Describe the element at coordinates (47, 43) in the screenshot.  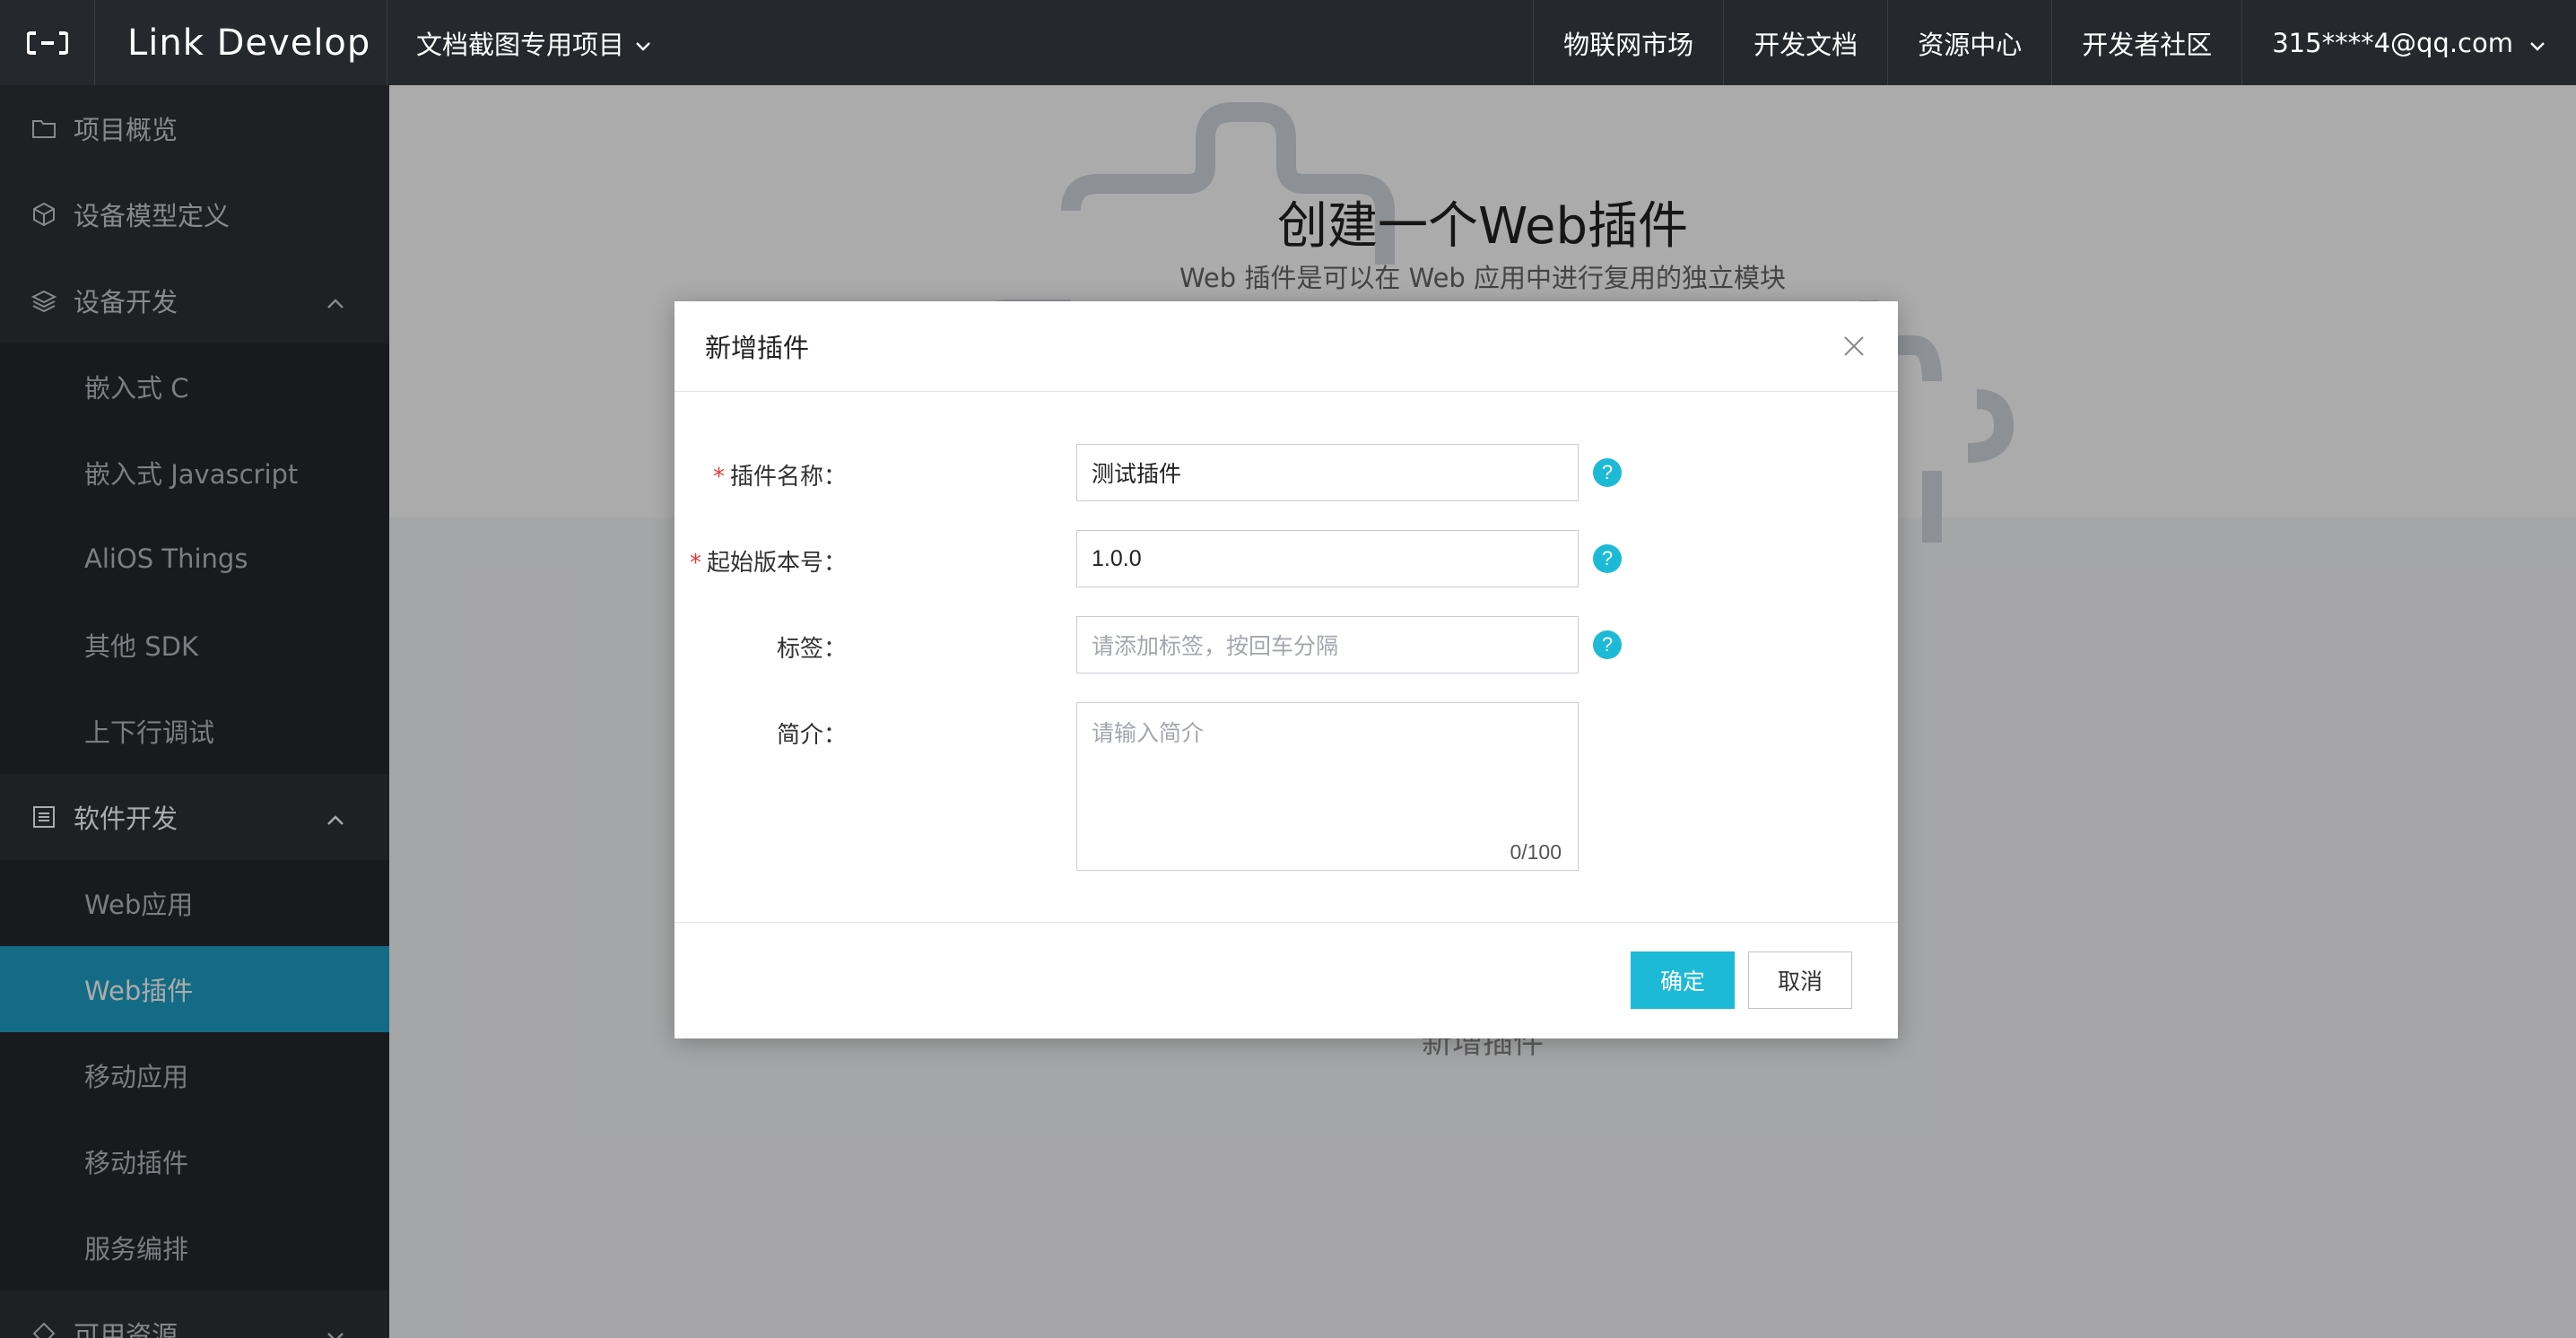
I see `link-develop-logo-icon` at that location.